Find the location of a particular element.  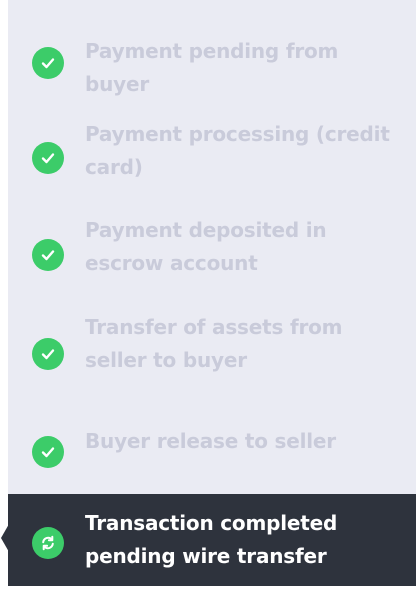

step-payment-pending: Payment pending from buyer is located at coordinates (212, 65).